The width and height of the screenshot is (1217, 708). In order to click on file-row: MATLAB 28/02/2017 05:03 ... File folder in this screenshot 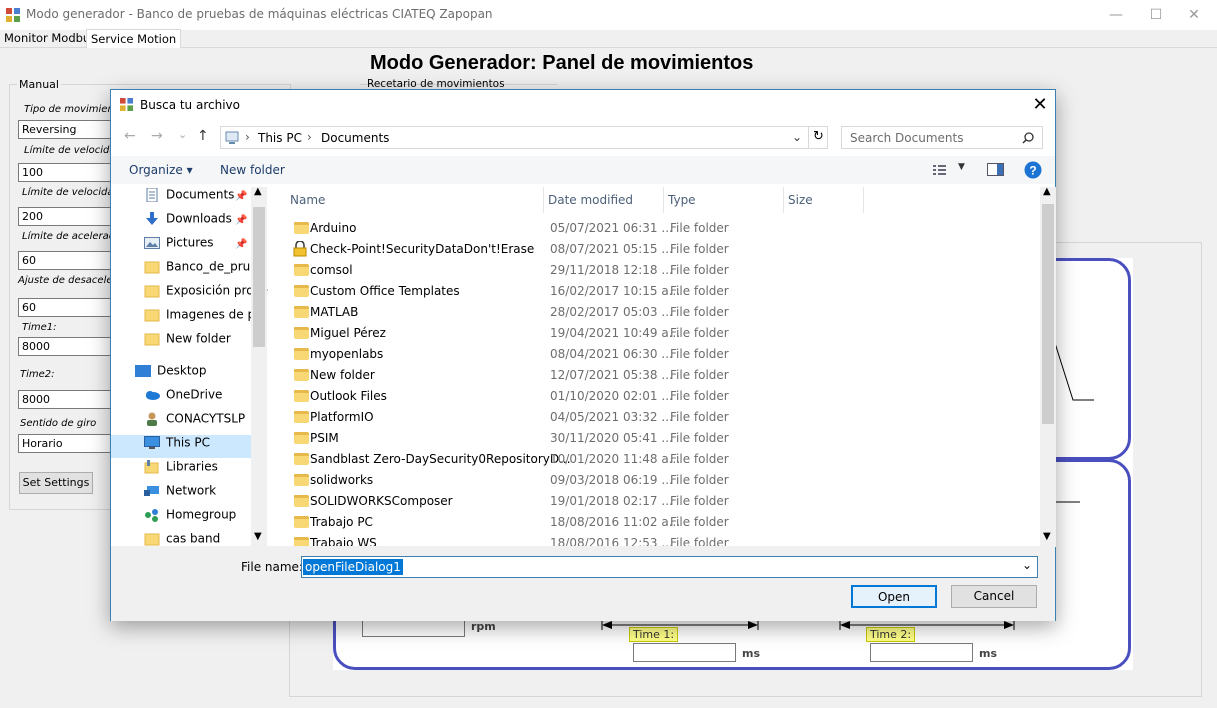, I will do `click(661, 312)`.